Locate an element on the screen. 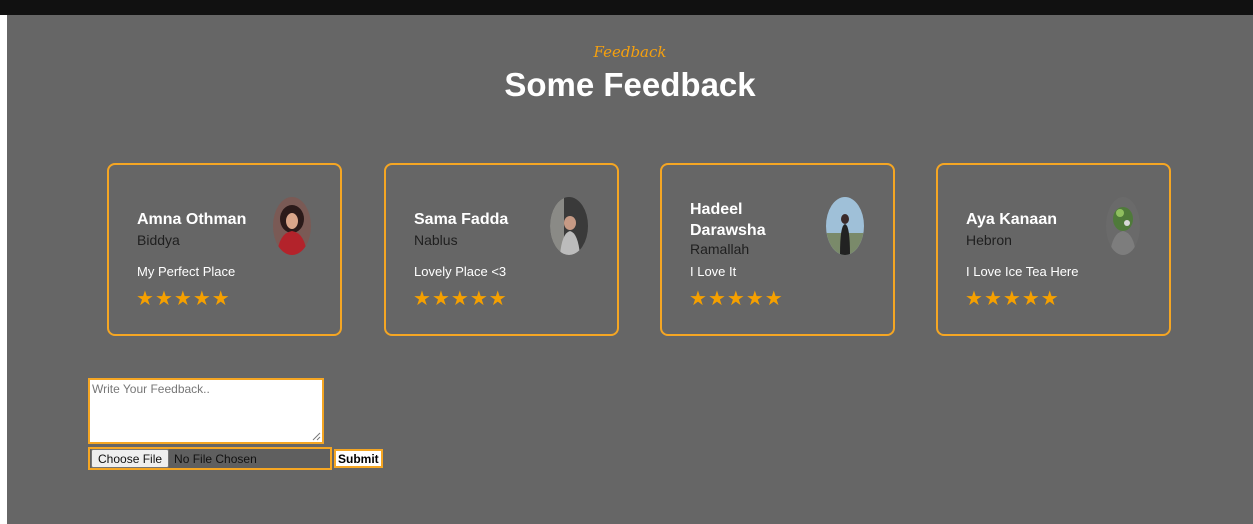  review-text: Lovely Place <3 is located at coordinates (460, 271).